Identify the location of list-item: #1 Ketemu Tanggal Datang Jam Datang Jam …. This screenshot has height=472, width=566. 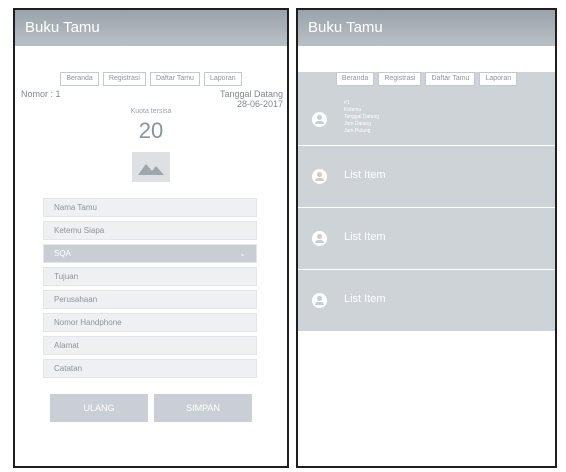
(426, 120).